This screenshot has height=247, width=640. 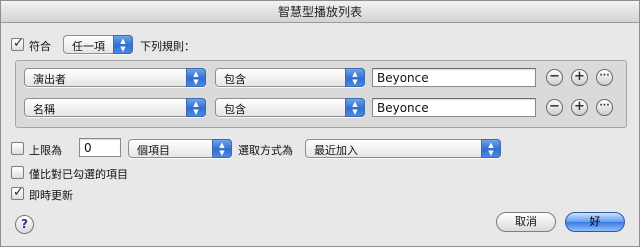 What do you see at coordinates (595, 222) in the screenshot?
I see `ok-button: 好` at bounding box center [595, 222].